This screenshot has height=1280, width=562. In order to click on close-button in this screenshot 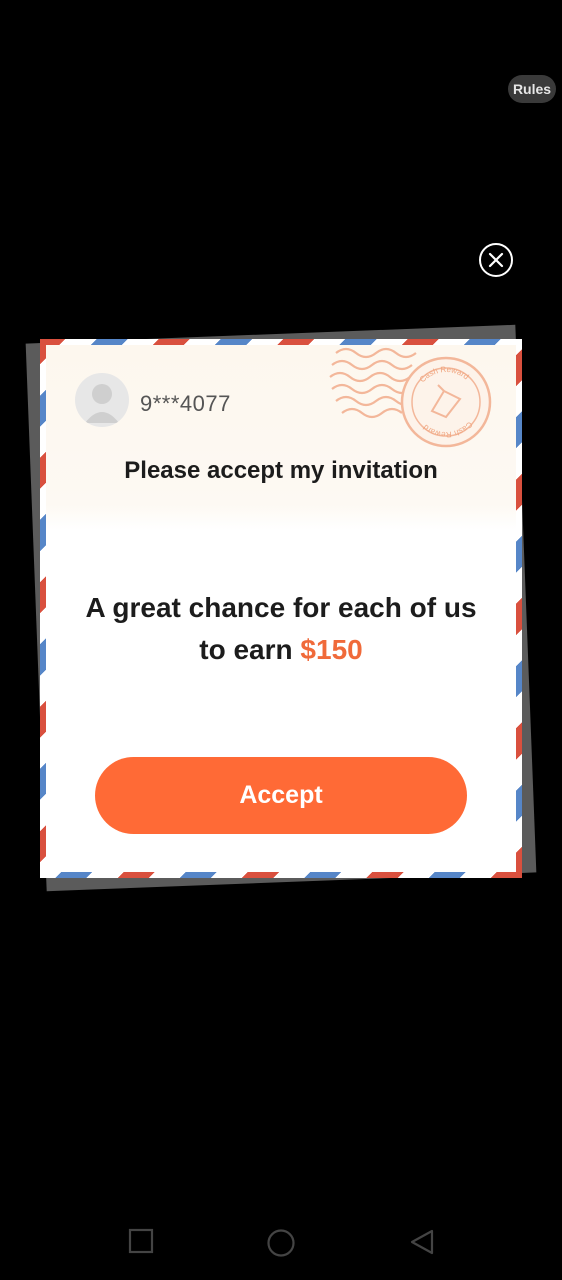, I will do `click(496, 260)`.